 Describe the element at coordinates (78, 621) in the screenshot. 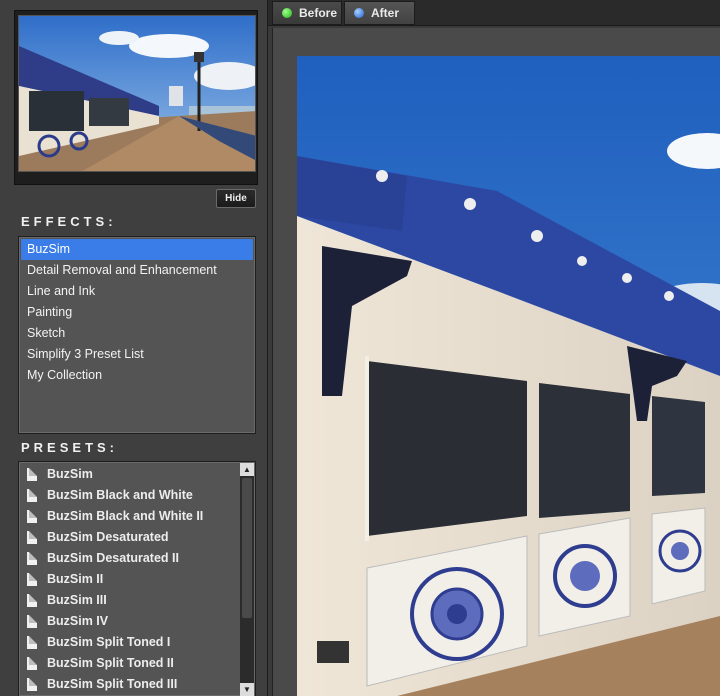

I see `preset-label: BuzSim IV` at that location.